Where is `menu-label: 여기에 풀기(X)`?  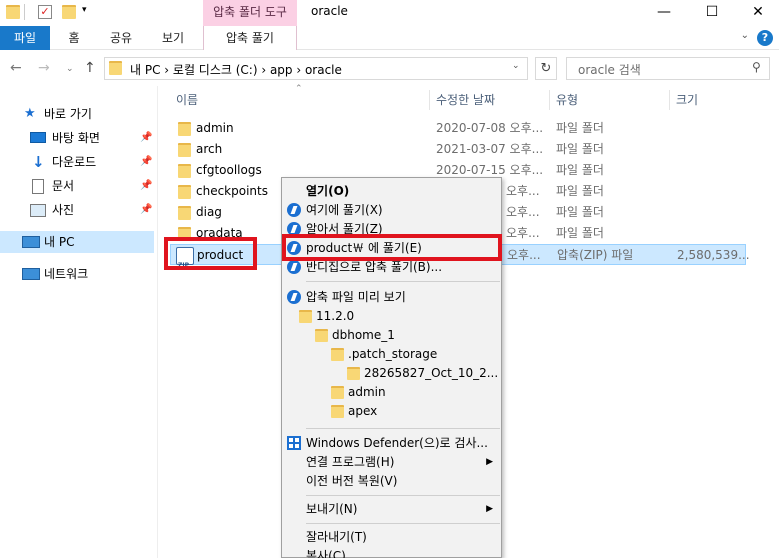 menu-label: 여기에 풀기(X) is located at coordinates (344, 210).